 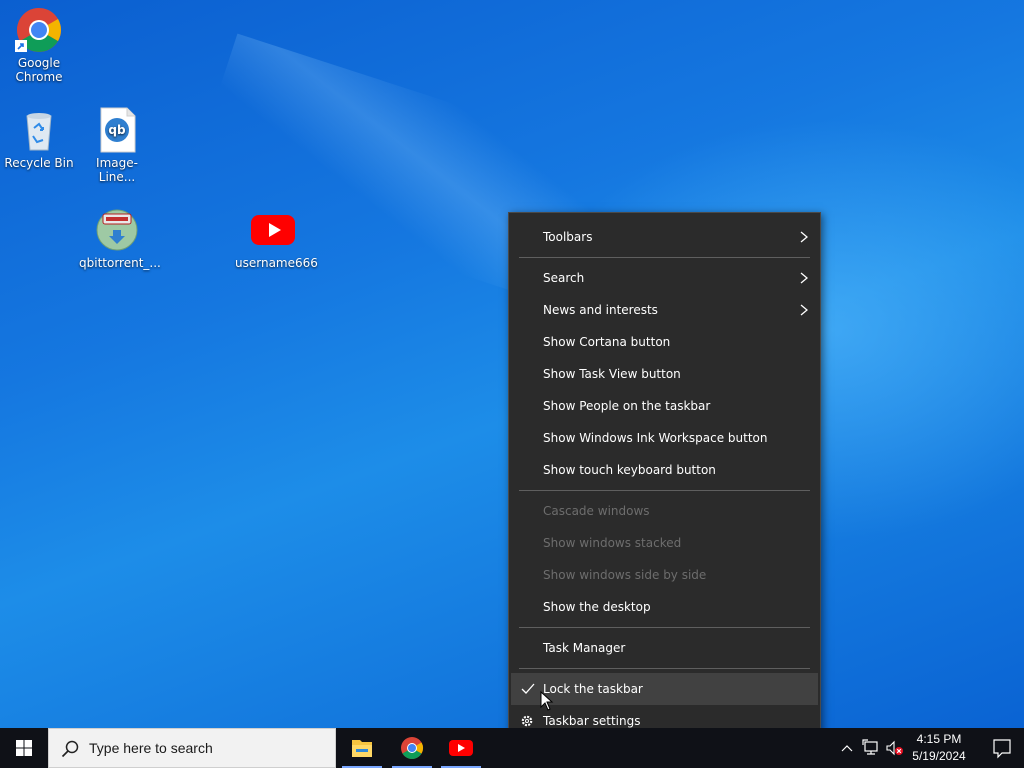 I want to click on volume-muted-icon, so click(x=895, y=748).